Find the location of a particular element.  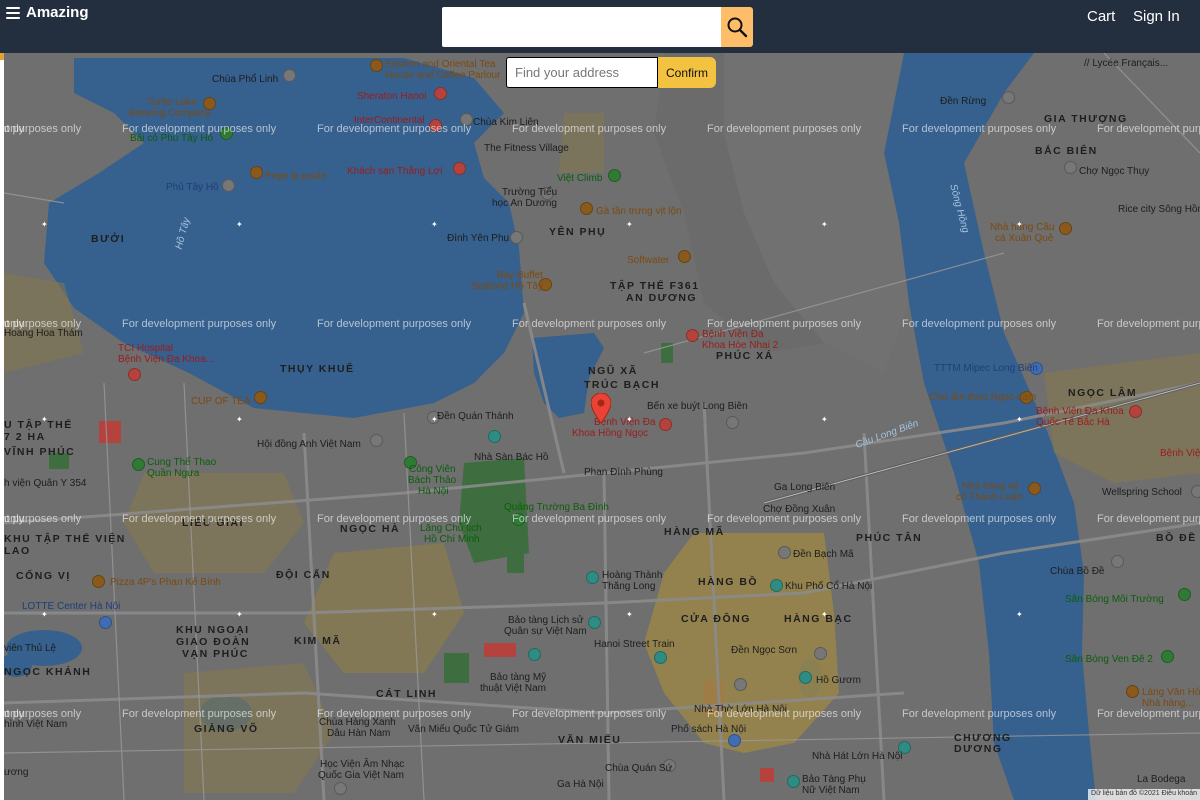

area-label: VĂN MIẾU is located at coordinates (590, 740).